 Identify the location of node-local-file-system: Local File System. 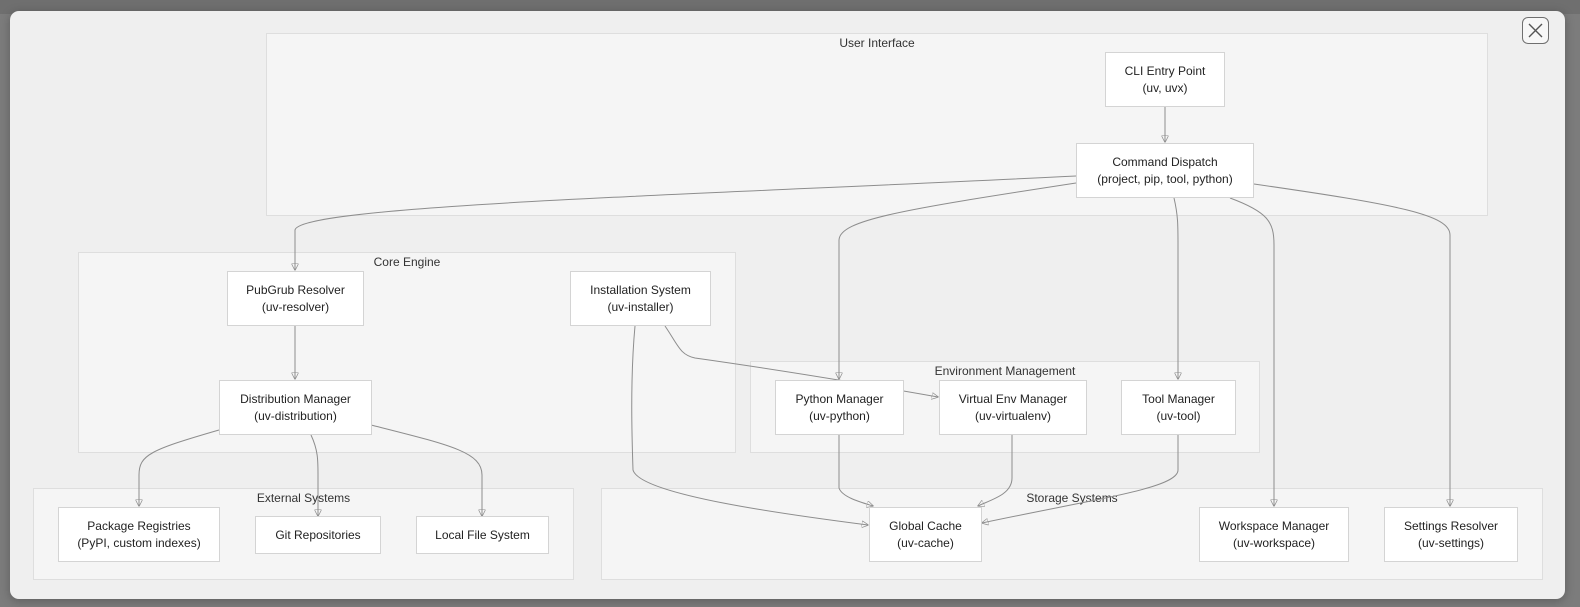
(482, 535).